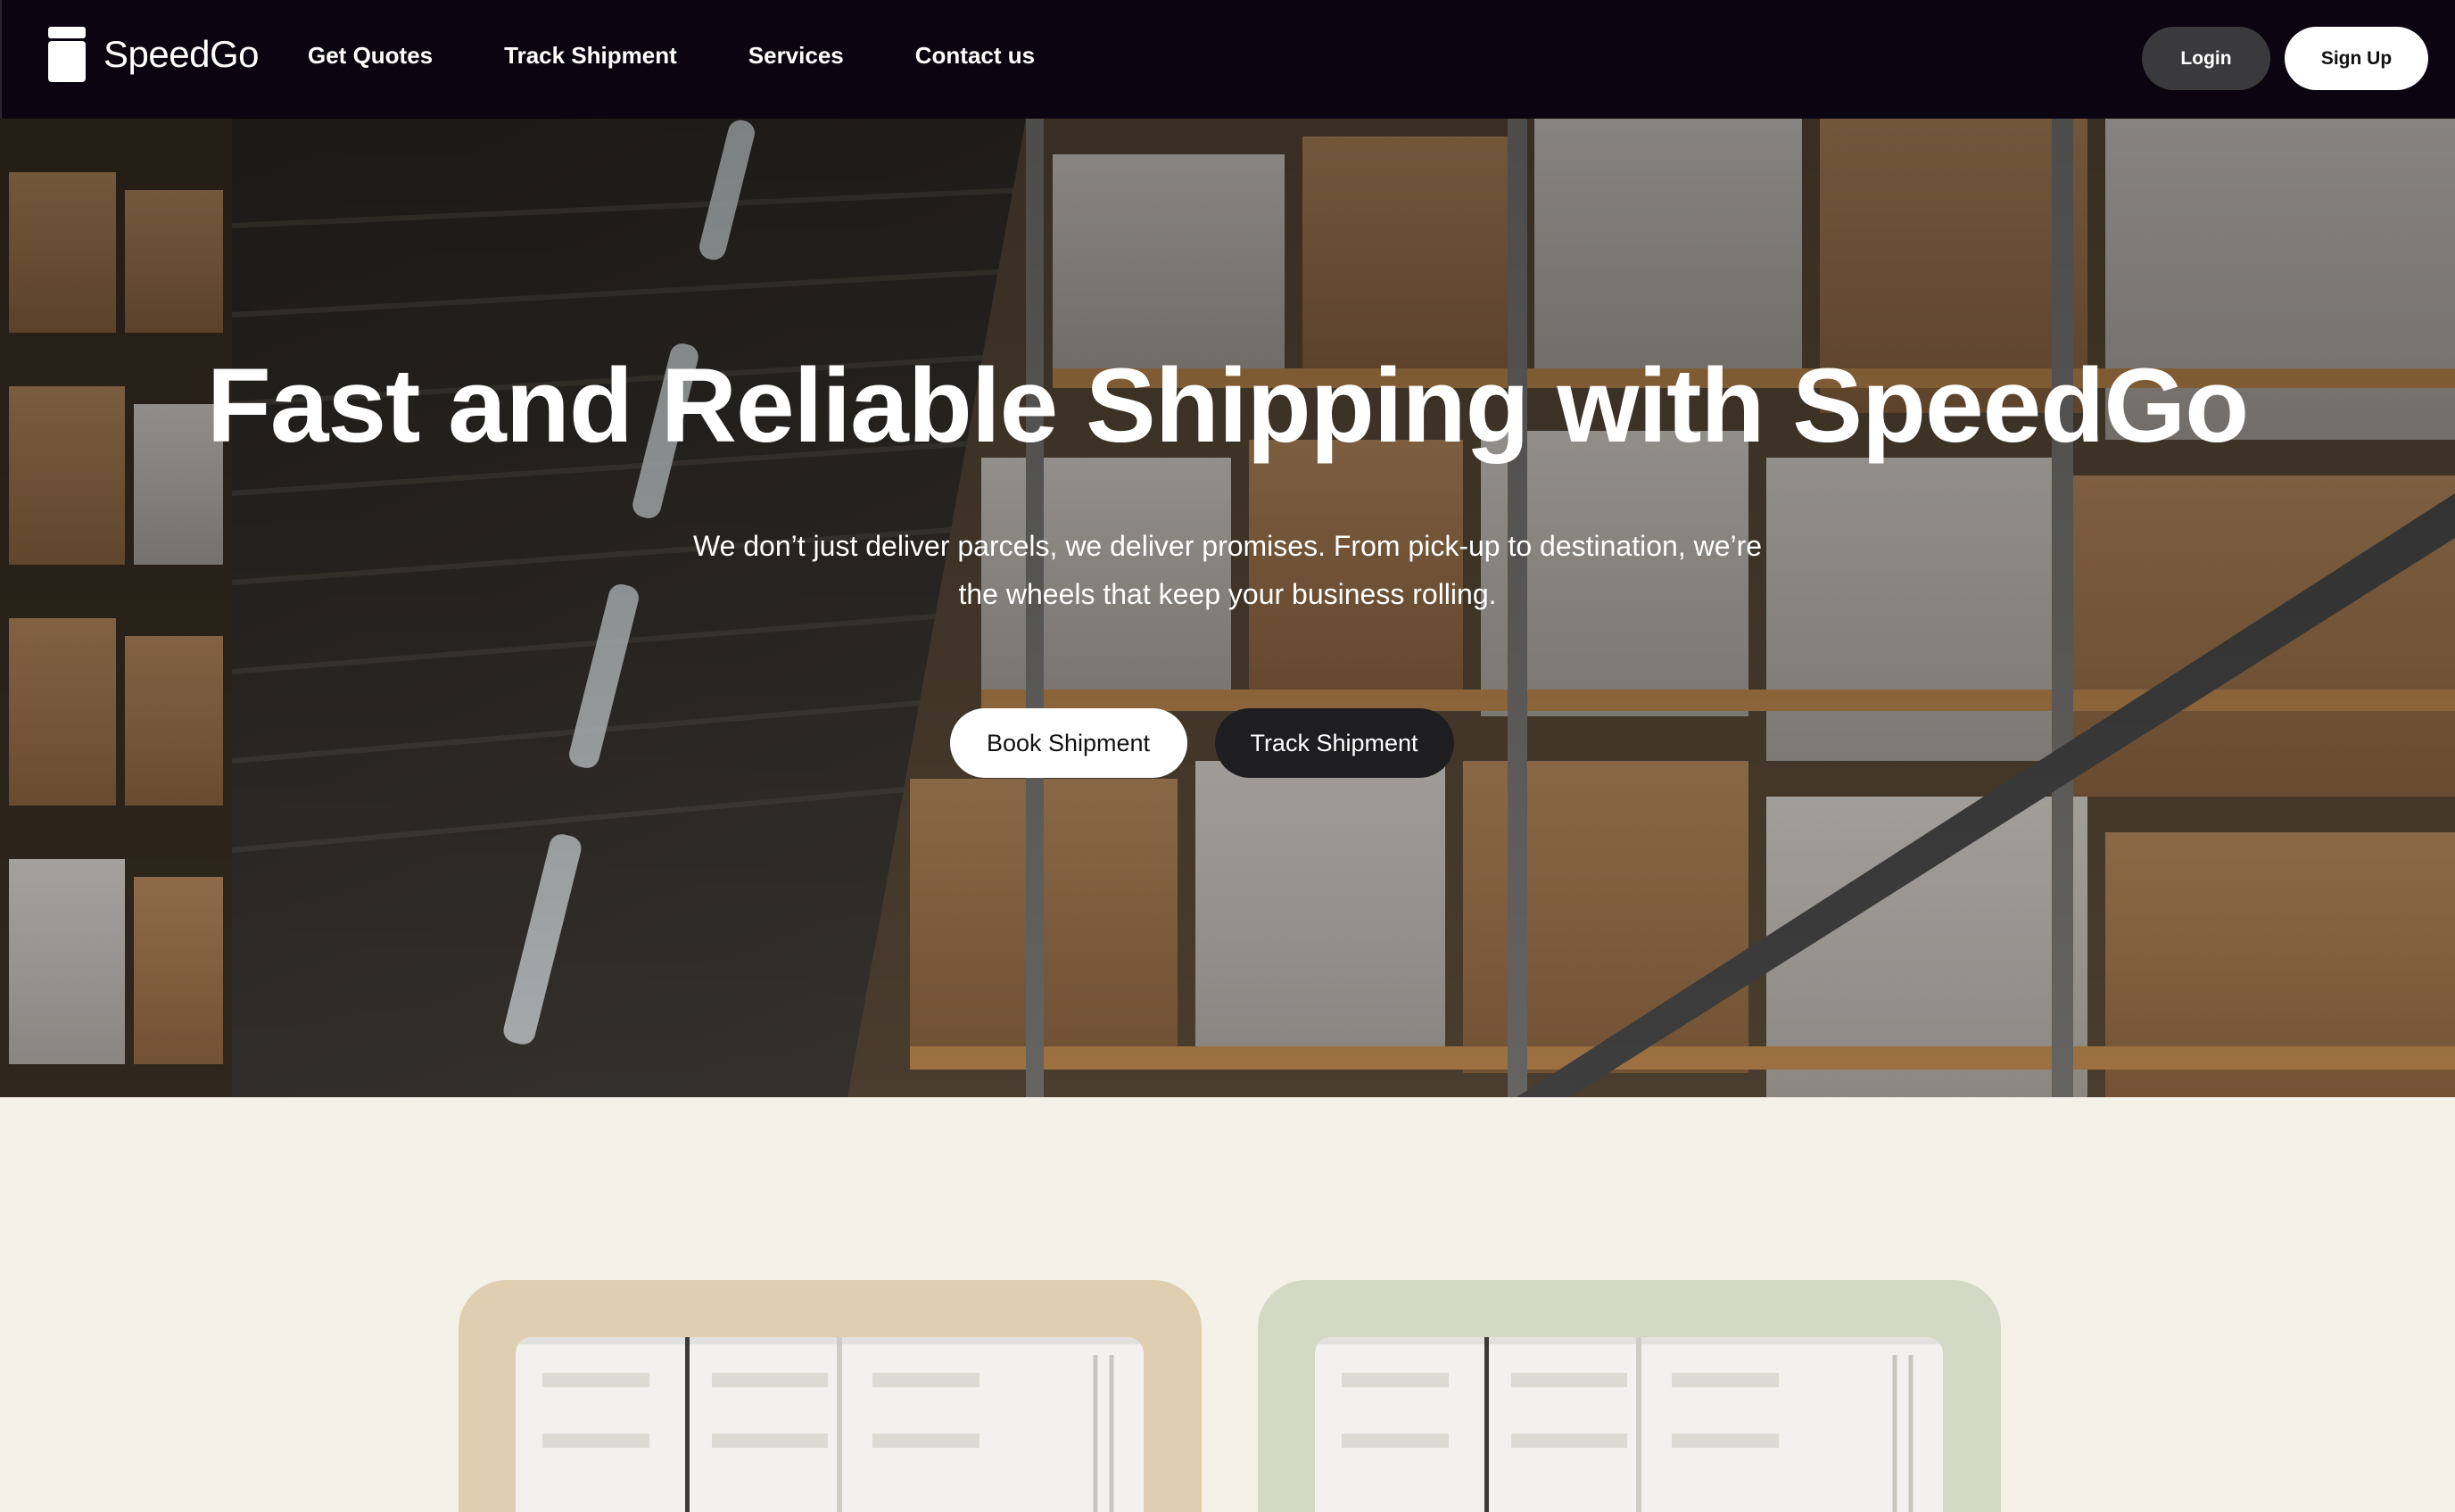 This screenshot has width=2455, height=1512. What do you see at coordinates (796, 56) in the screenshot?
I see `nav-services: Services` at bounding box center [796, 56].